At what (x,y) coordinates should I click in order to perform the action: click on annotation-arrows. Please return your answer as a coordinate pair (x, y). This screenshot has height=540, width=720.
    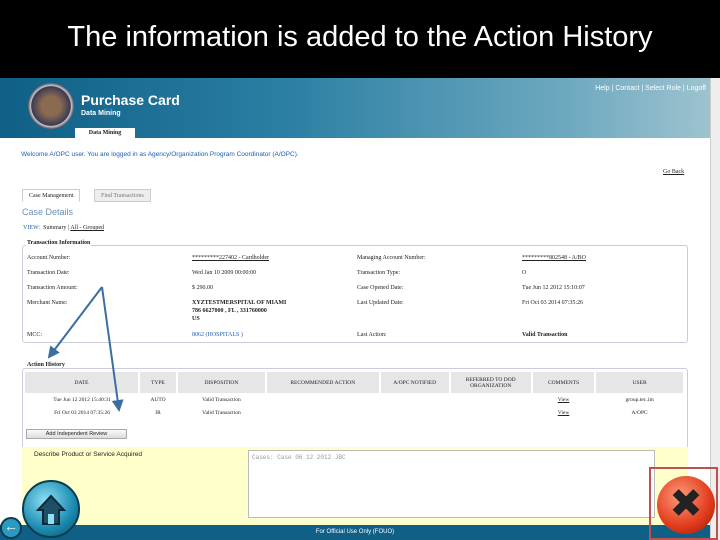
    Looking at the image, I should click on (85, 349).